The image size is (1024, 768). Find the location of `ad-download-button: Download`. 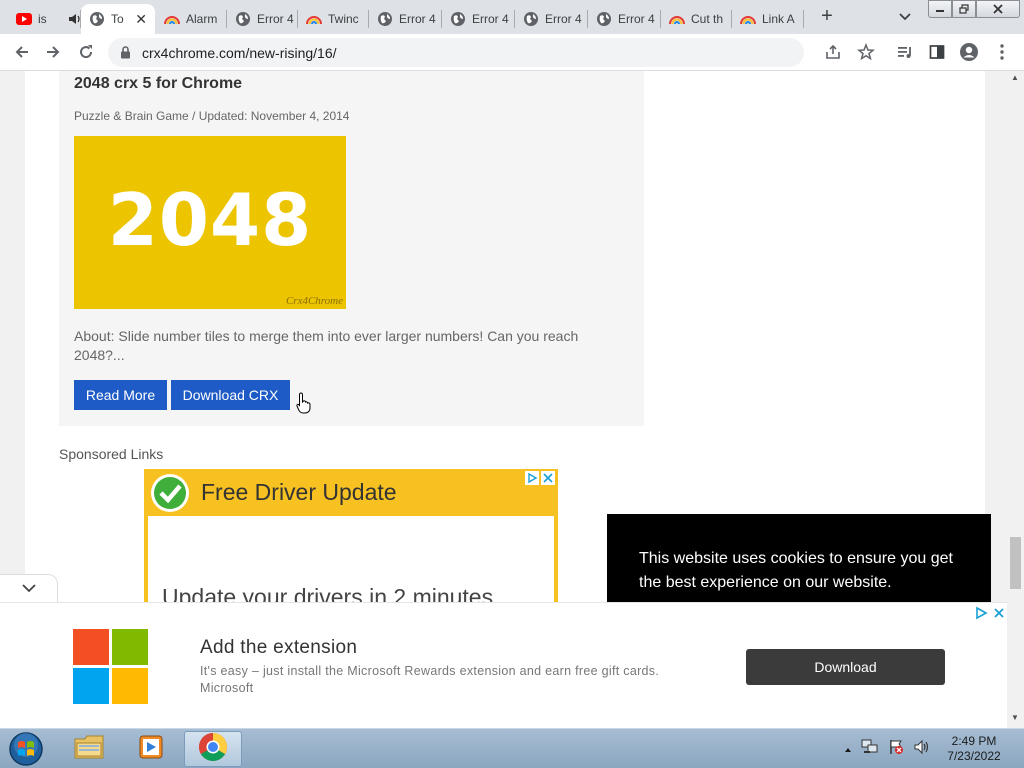

ad-download-button: Download is located at coordinates (845, 667).